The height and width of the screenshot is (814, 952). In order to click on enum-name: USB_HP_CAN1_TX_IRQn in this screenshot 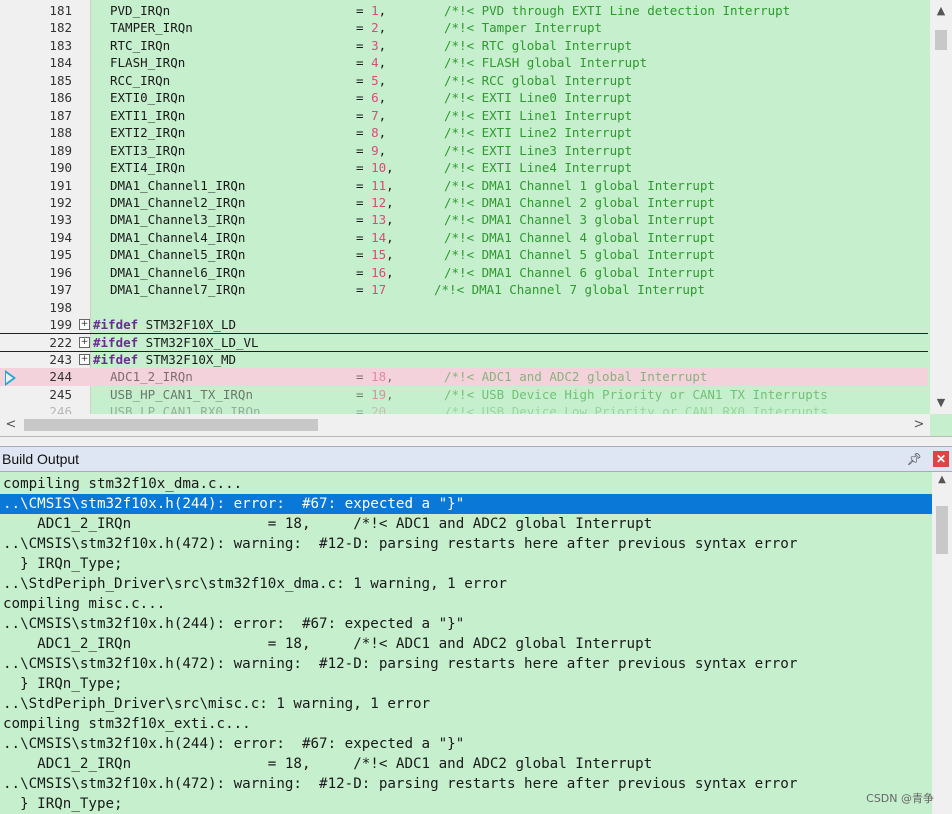, I will do `click(181, 394)`.